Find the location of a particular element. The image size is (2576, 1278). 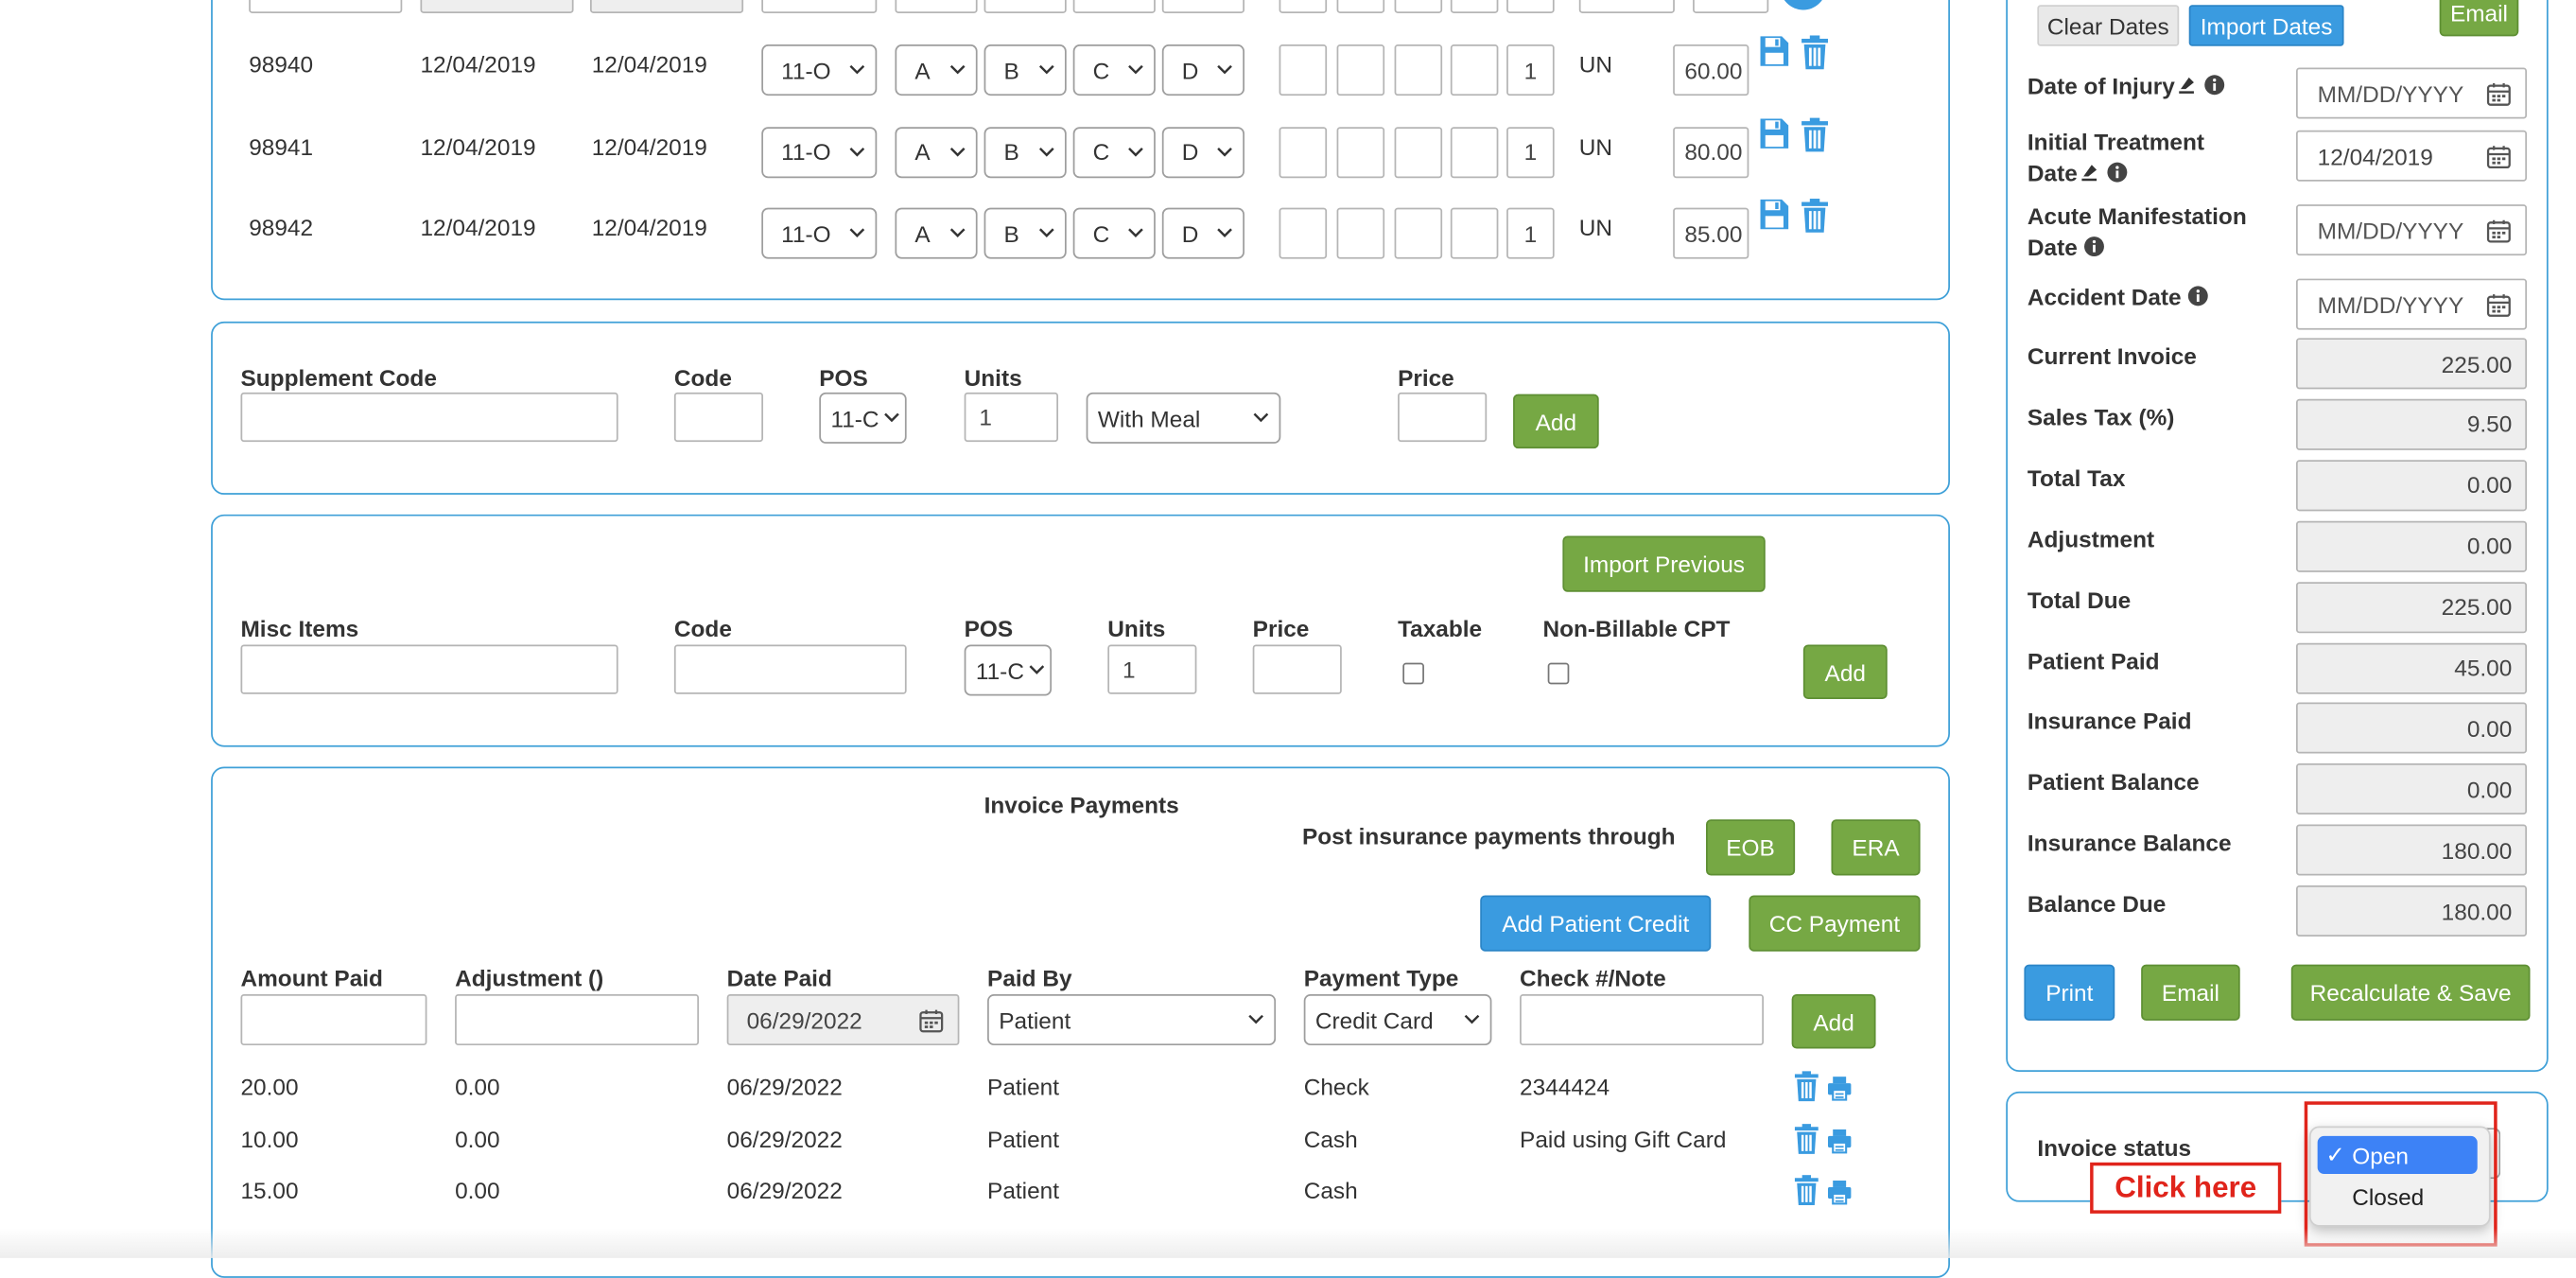

service-charge-input: 80.00 is located at coordinates (1711, 152).